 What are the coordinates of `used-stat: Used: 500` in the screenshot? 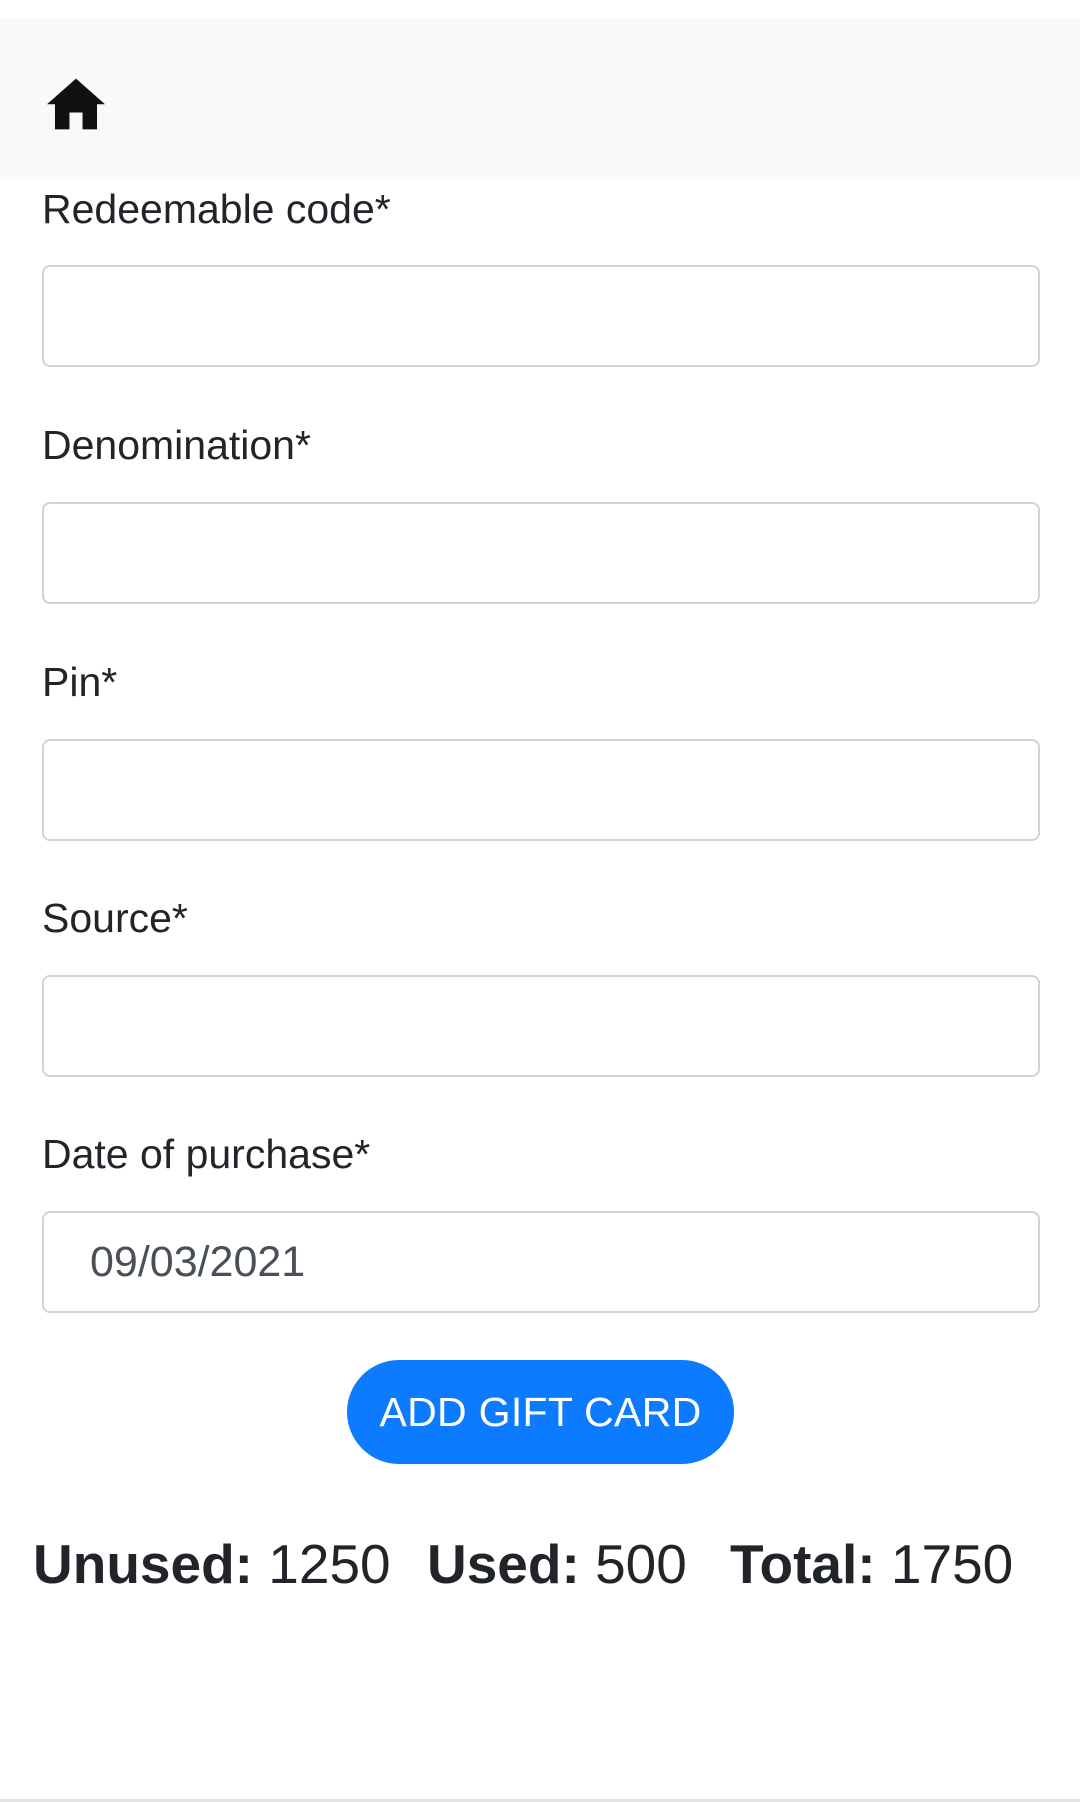 It's located at (557, 1564).